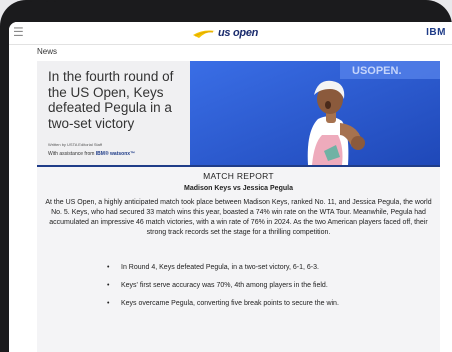 This screenshot has width=452, height=352. What do you see at coordinates (238, 188) in the screenshot?
I see `report-subtitle: Madison Keys vs Jessica Pegula` at bounding box center [238, 188].